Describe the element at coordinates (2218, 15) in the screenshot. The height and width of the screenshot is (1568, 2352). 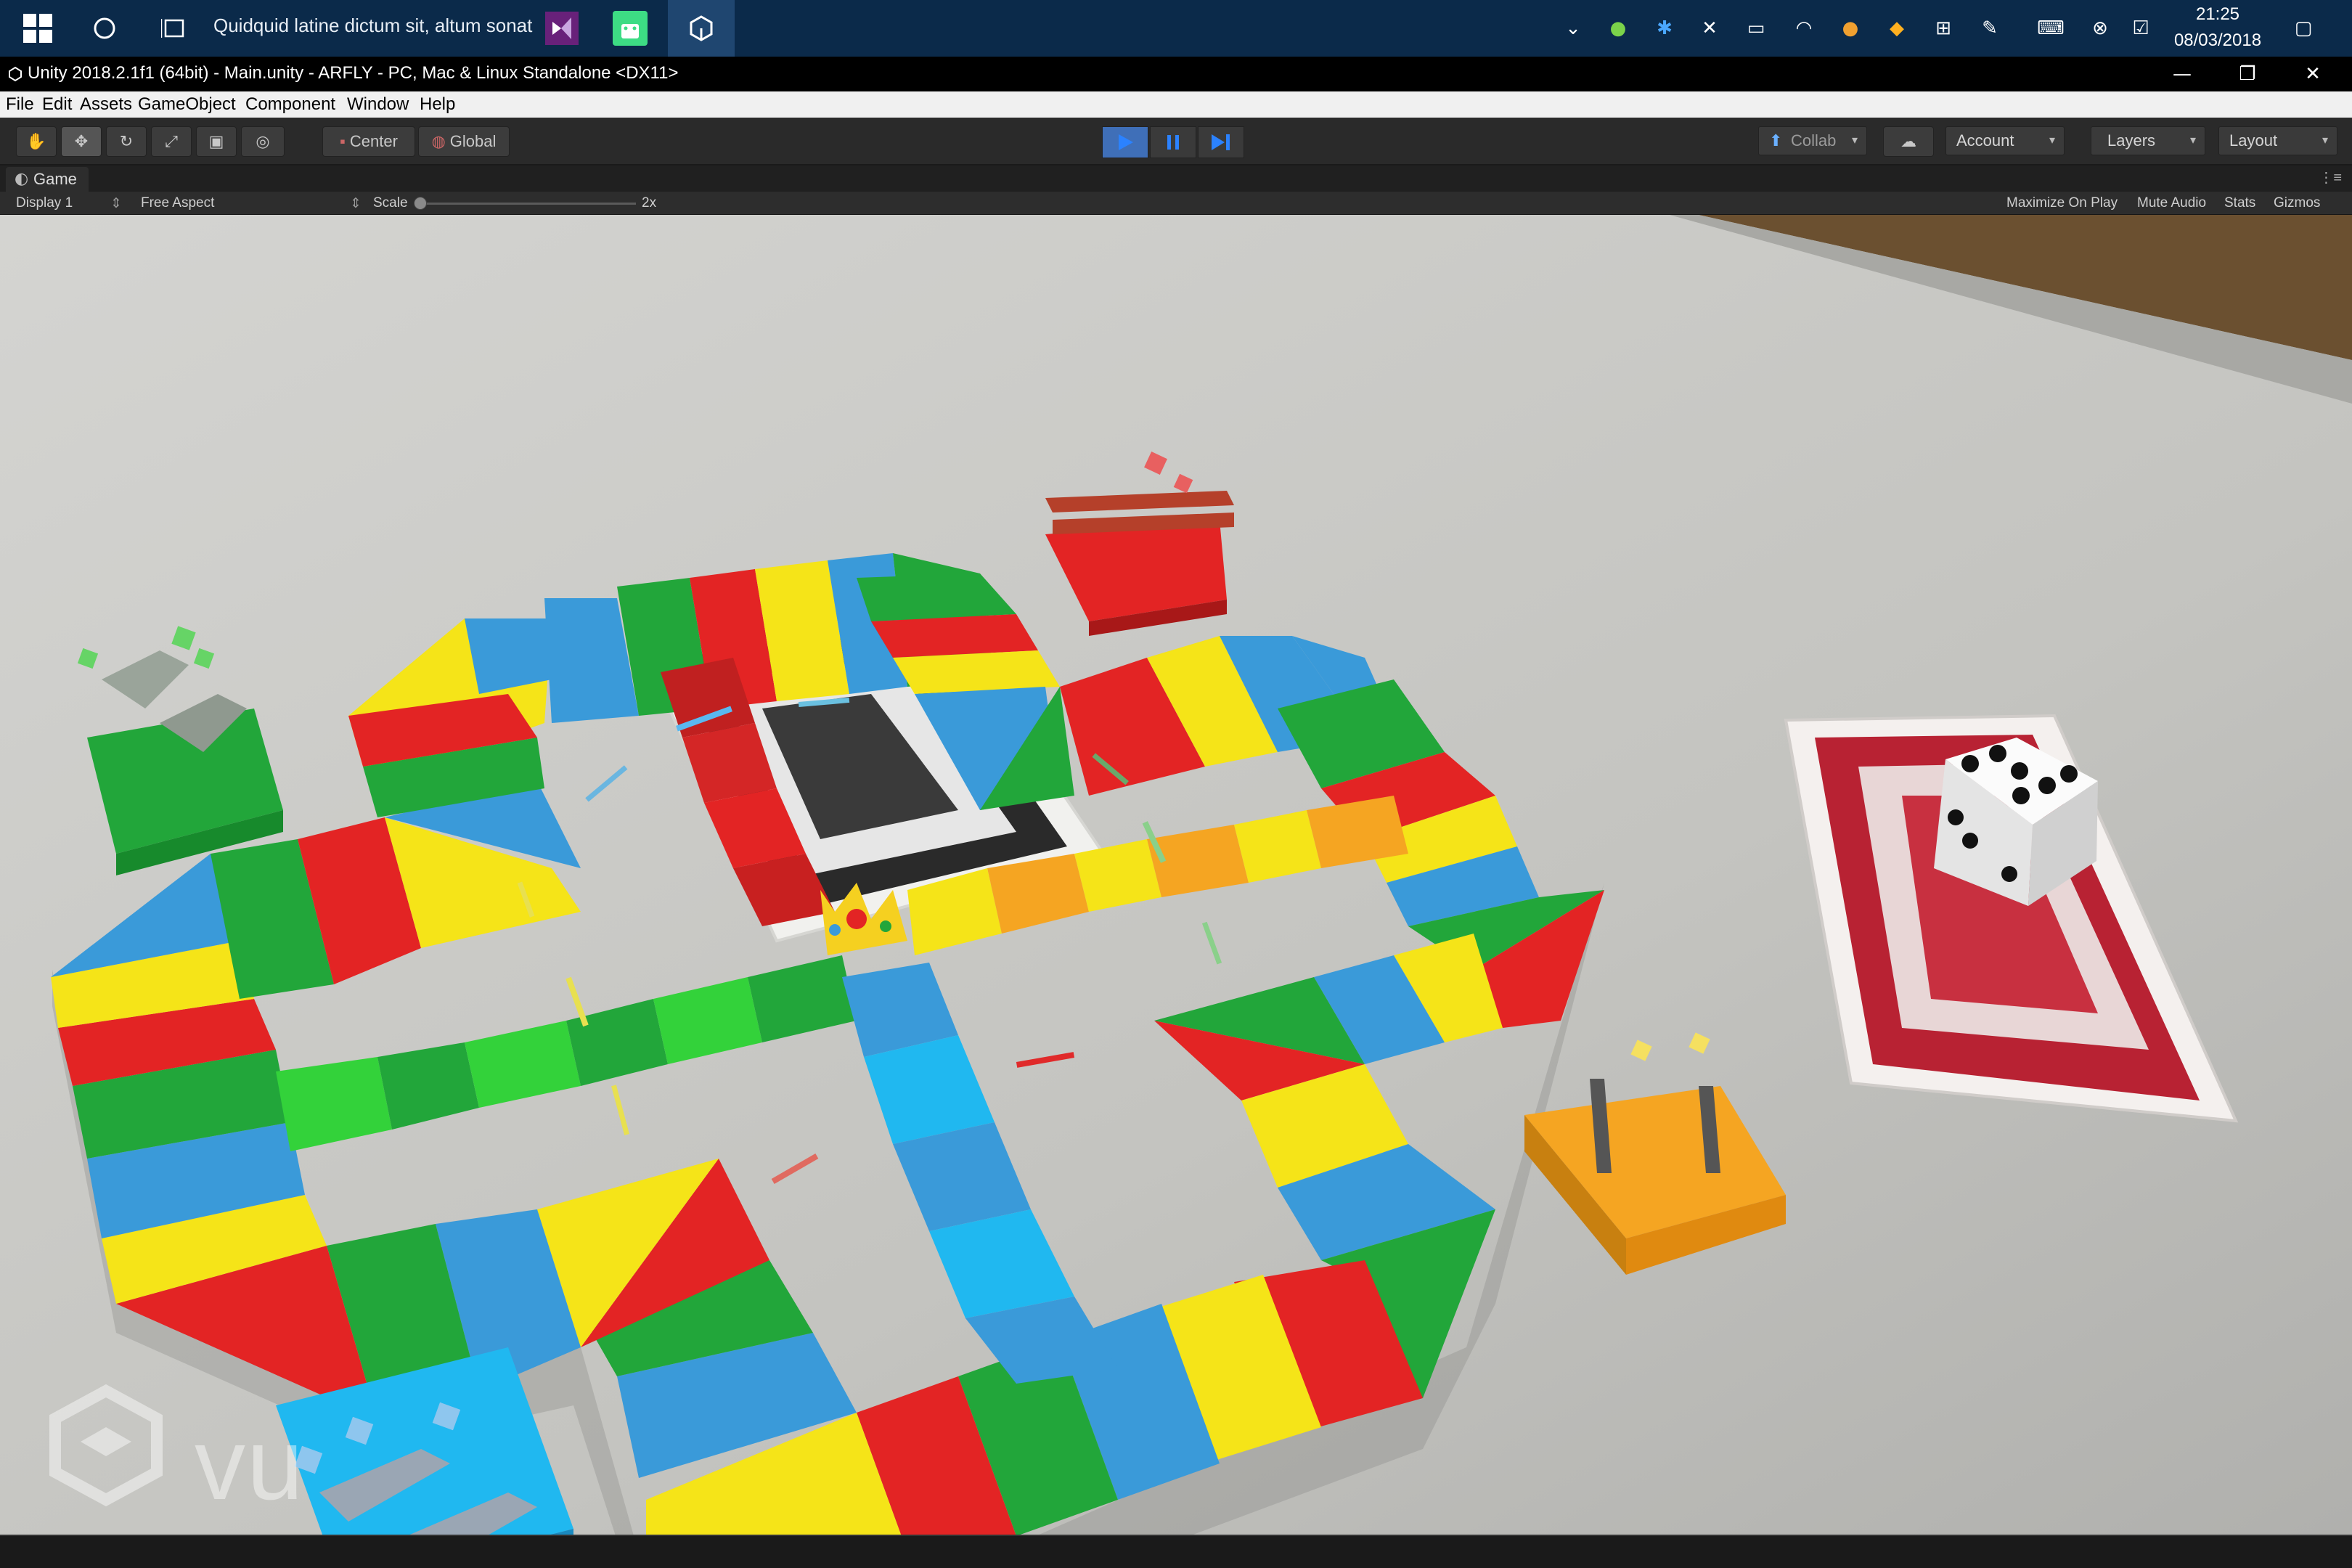
I see `clock-time: 21:25` at that location.